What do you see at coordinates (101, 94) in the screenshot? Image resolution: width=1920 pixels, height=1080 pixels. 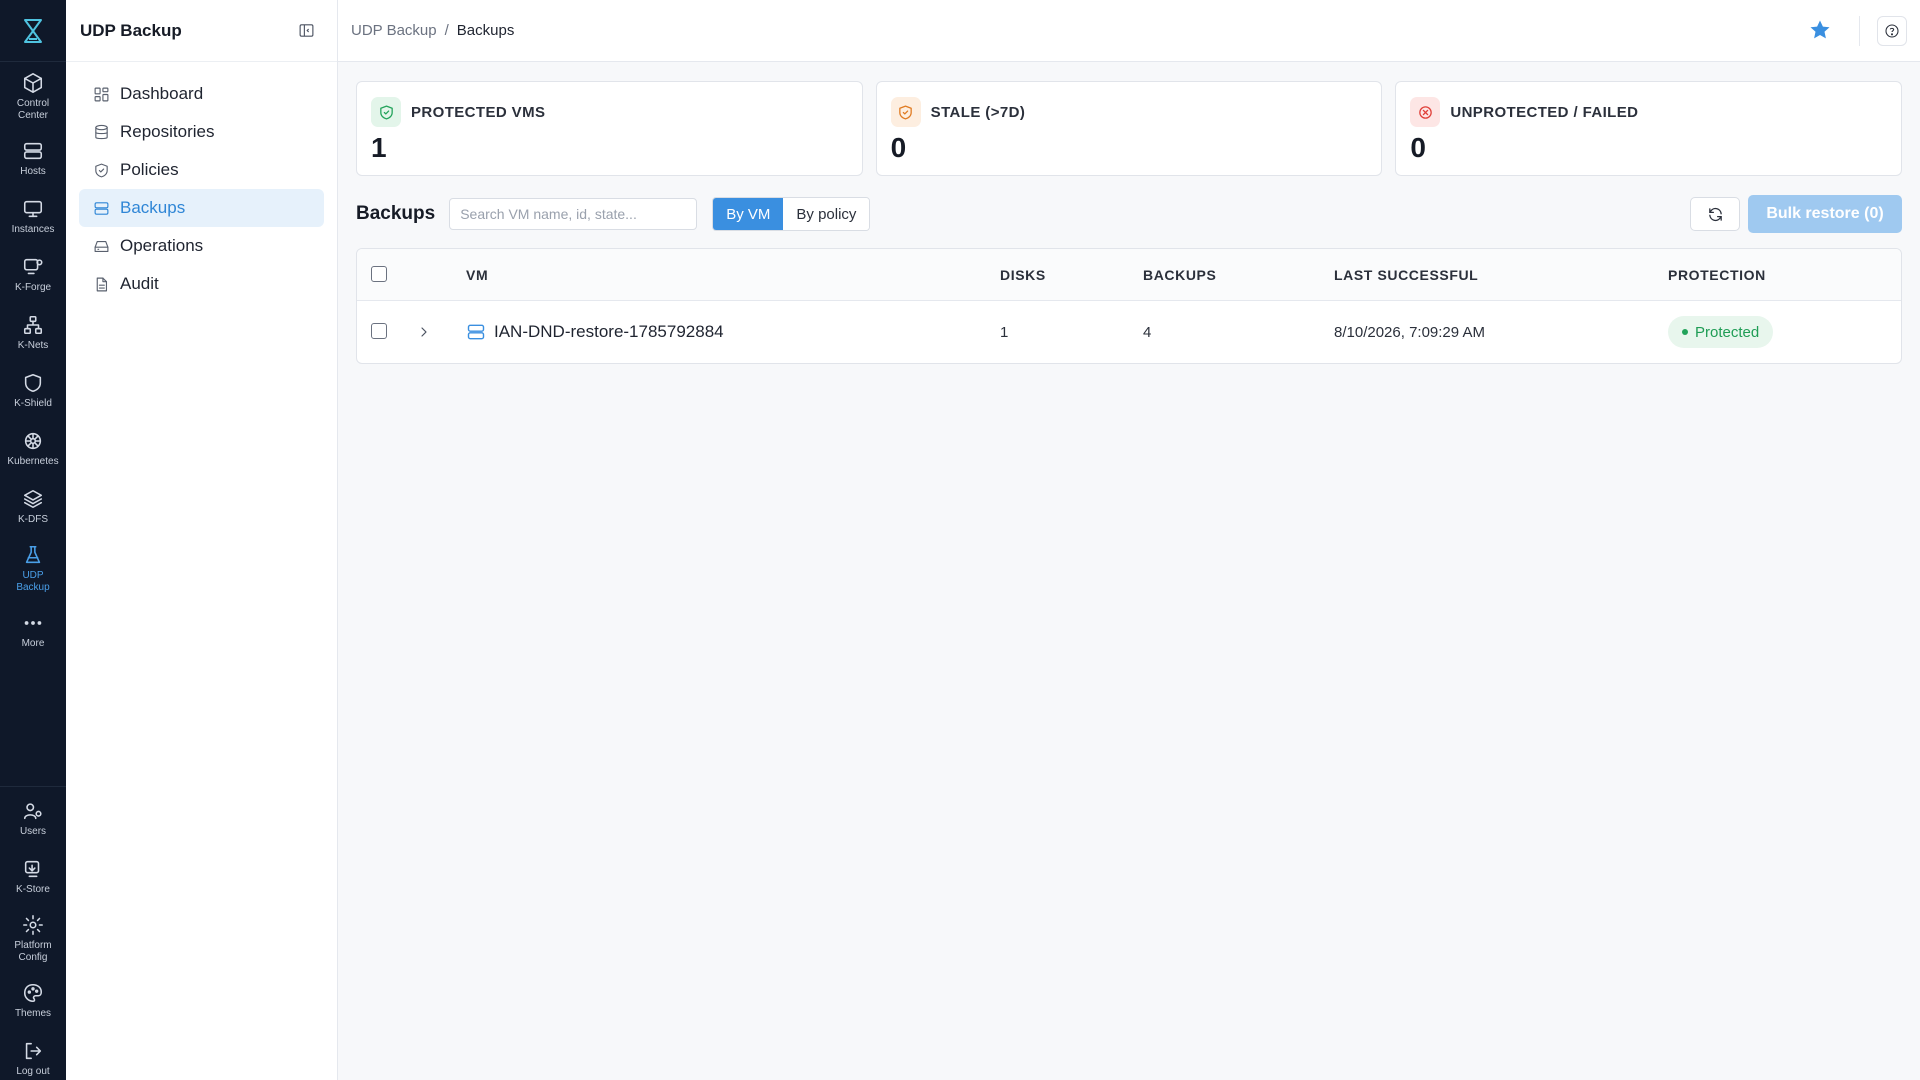 I see `grid-icon` at bounding box center [101, 94].